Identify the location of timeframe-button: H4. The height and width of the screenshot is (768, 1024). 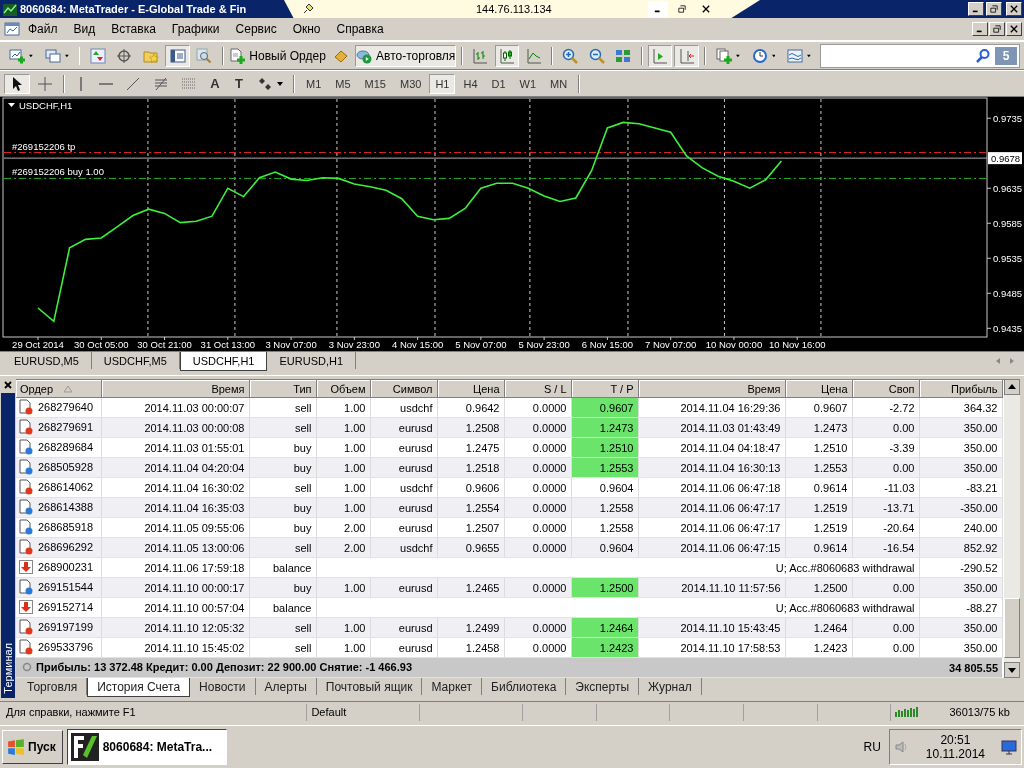
(470, 83).